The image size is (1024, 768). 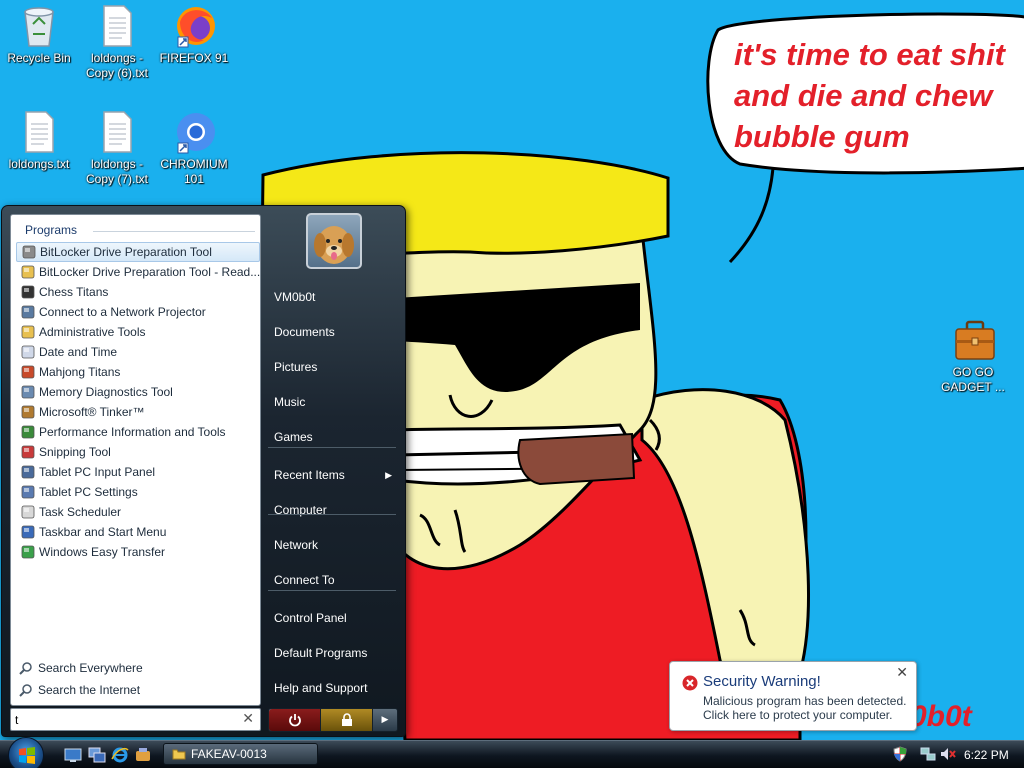 What do you see at coordinates (339, 475) in the screenshot?
I see `start-menu-item-recent-items: Recent Items ▶` at bounding box center [339, 475].